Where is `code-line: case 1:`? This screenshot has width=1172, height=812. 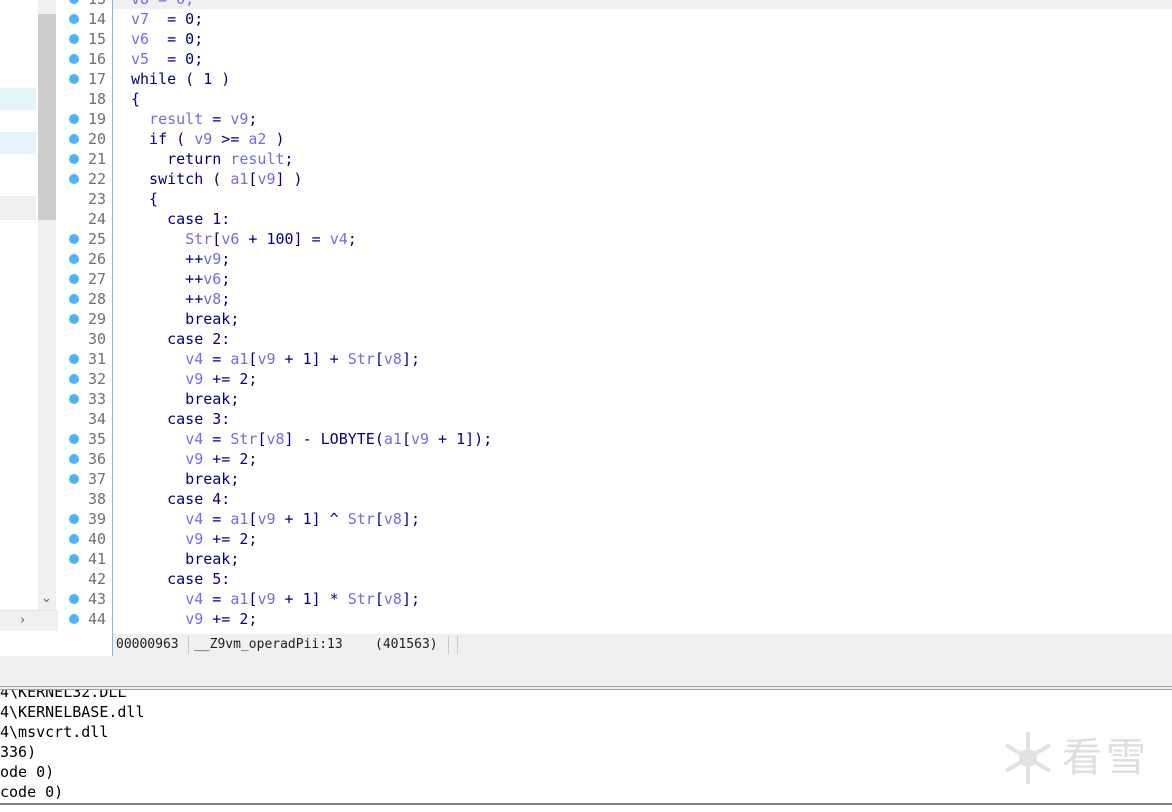 code-line: case 1: is located at coordinates (180, 219).